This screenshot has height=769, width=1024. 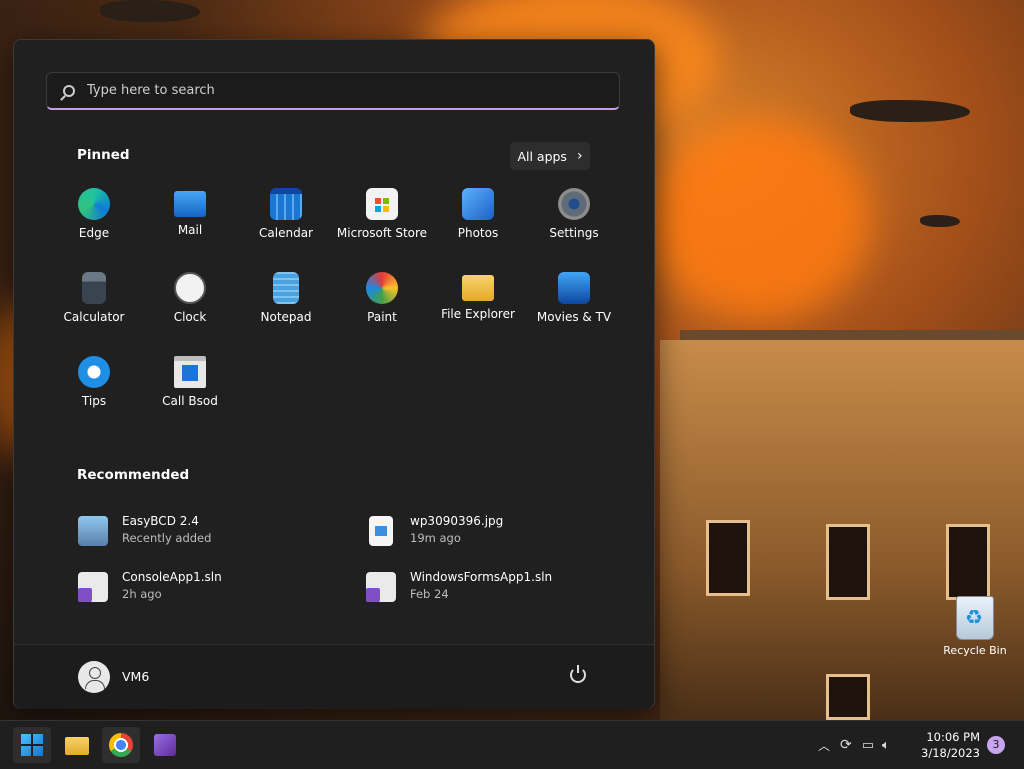 I want to click on lightbulb-icon, so click(x=94, y=372).